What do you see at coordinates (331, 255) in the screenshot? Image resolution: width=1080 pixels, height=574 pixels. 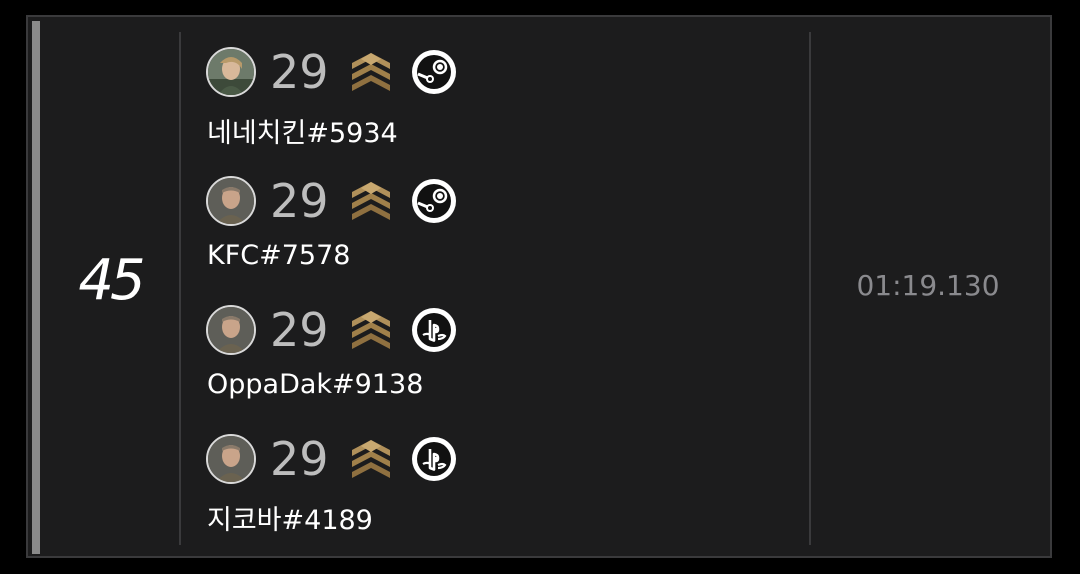 I see `player-name: KFC#7578` at bounding box center [331, 255].